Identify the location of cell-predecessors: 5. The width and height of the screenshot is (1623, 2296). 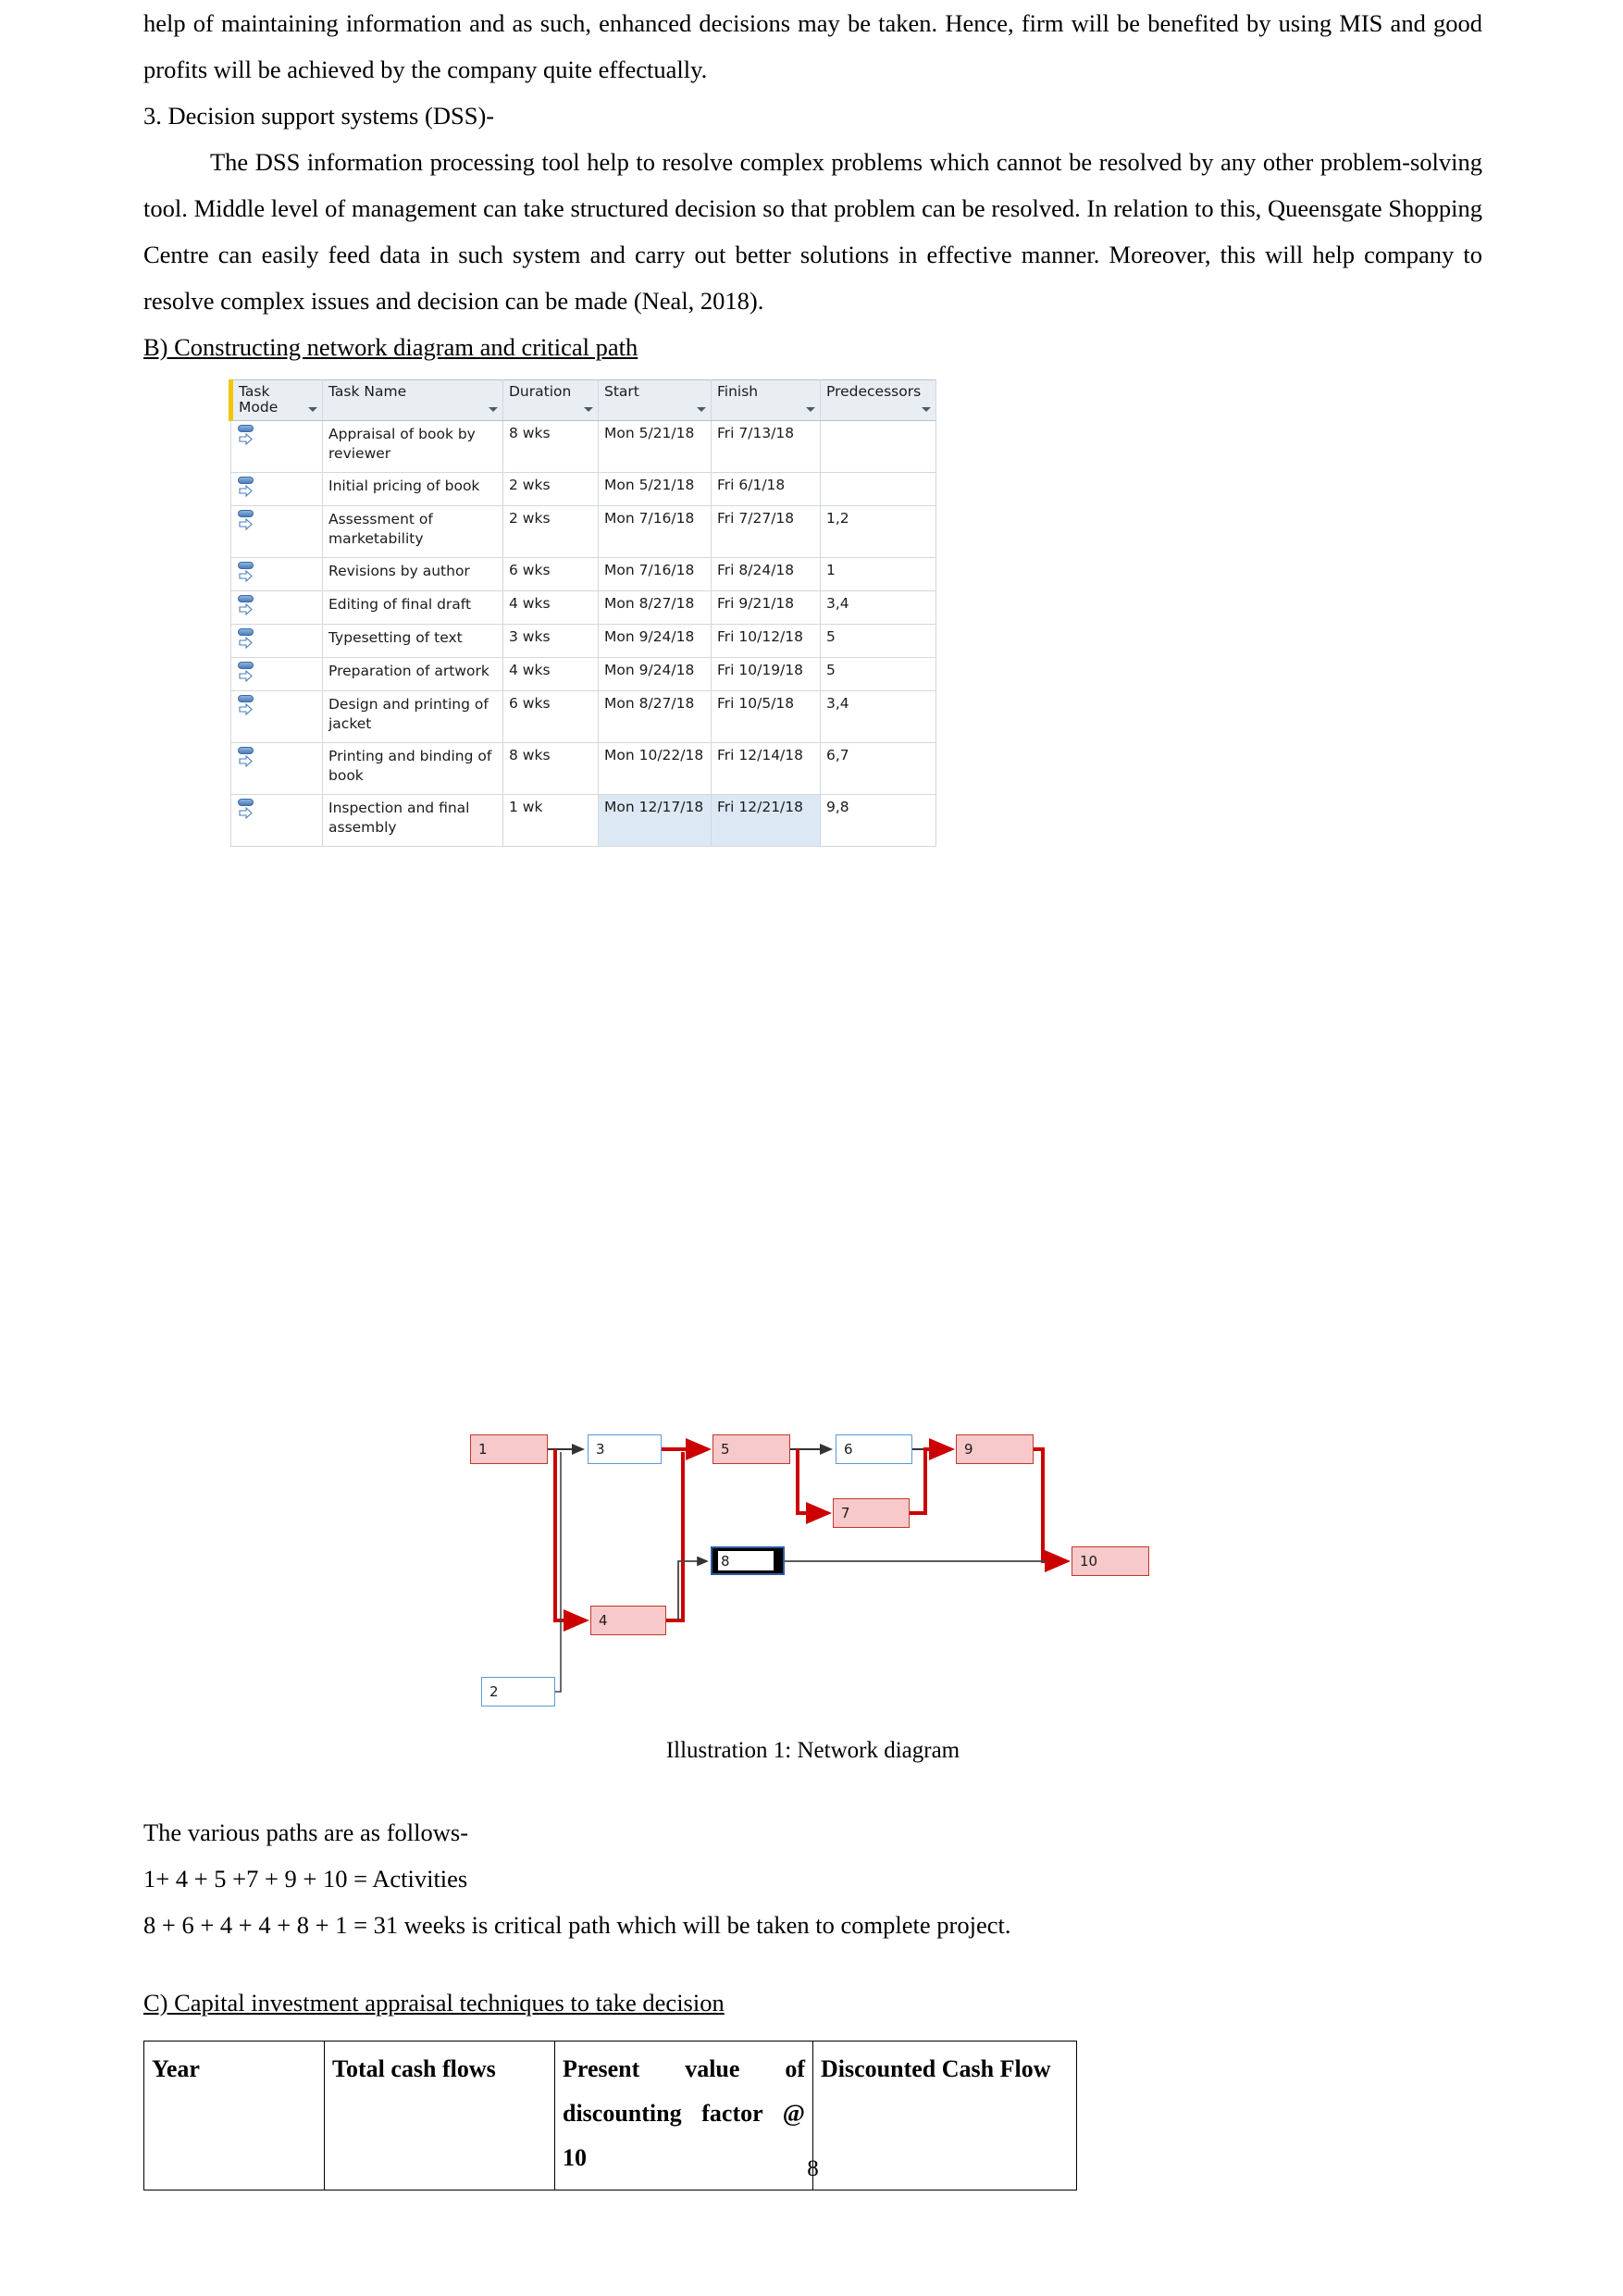
(878, 674).